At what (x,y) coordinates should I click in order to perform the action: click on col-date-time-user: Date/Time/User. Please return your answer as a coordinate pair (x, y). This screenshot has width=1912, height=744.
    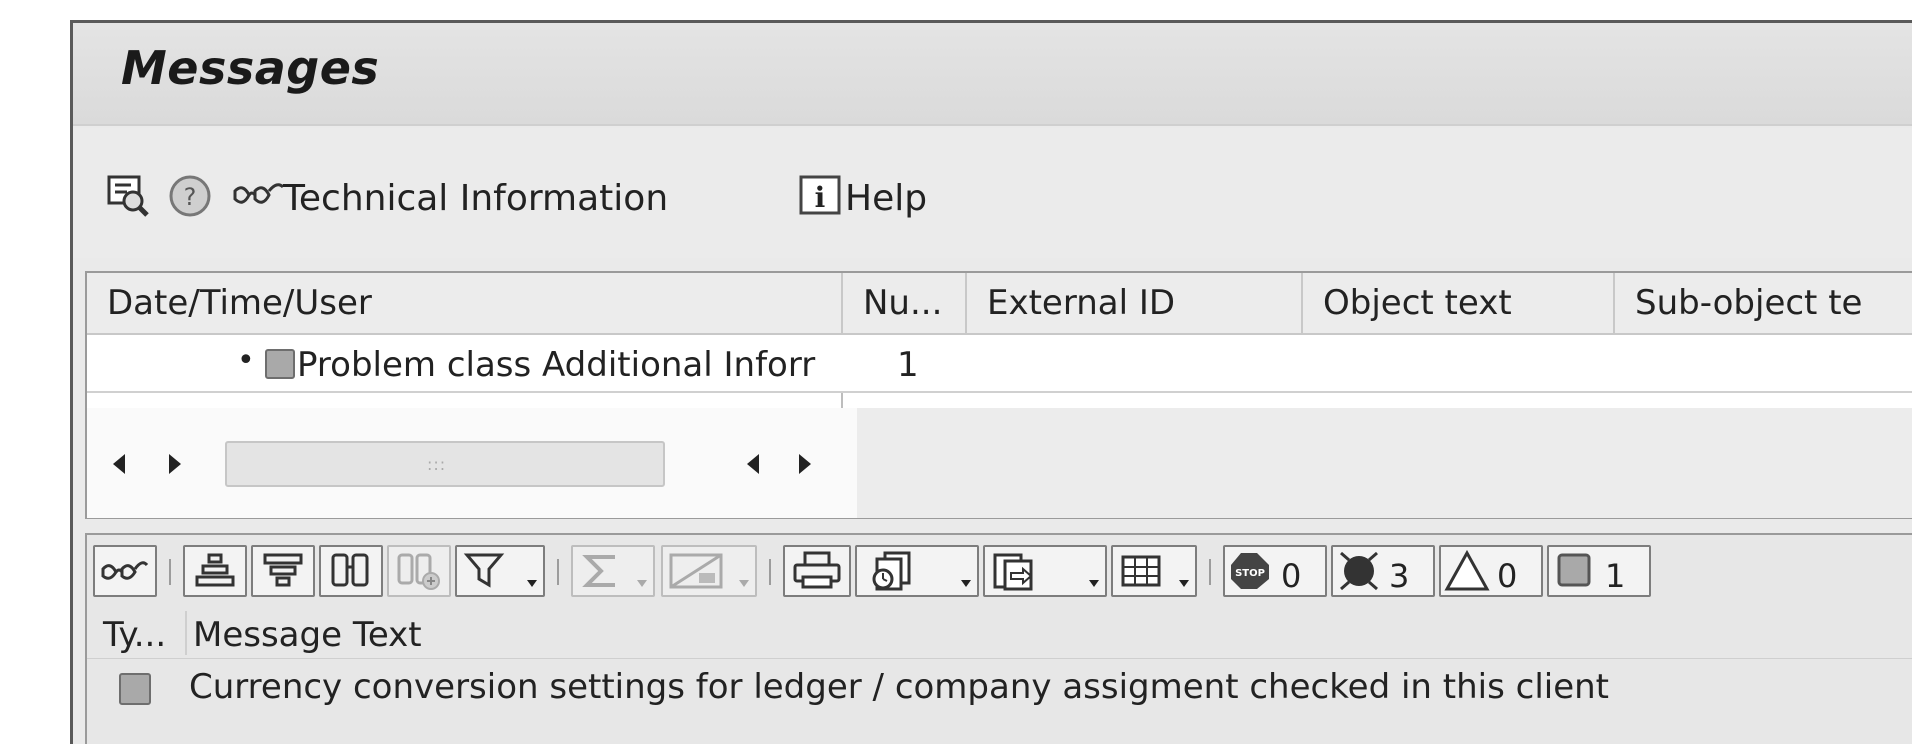
    Looking at the image, I should click on (465, 304).